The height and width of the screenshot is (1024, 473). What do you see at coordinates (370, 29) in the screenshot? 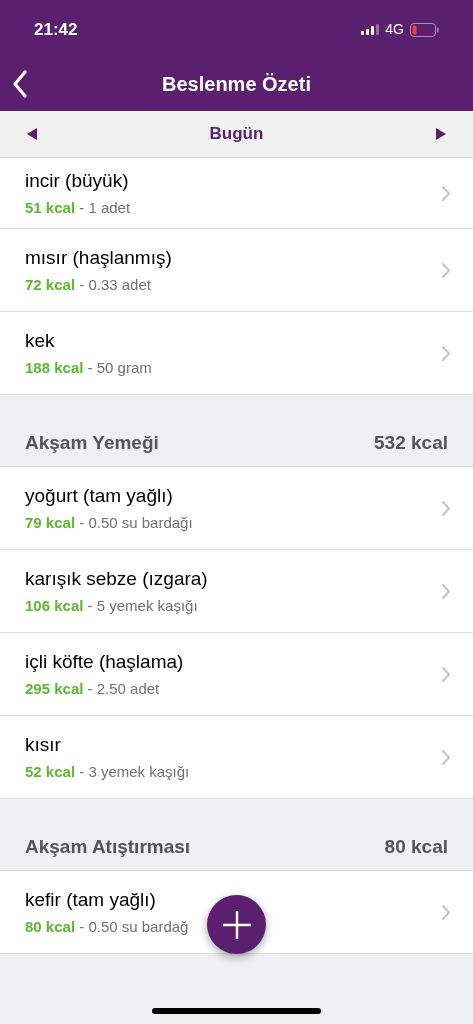
I see `signal-icon` at bounding box center [370, 29].